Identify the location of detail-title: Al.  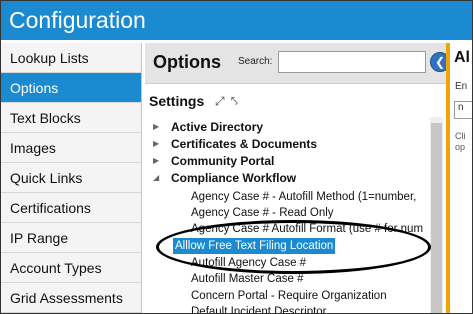
(462, 57).